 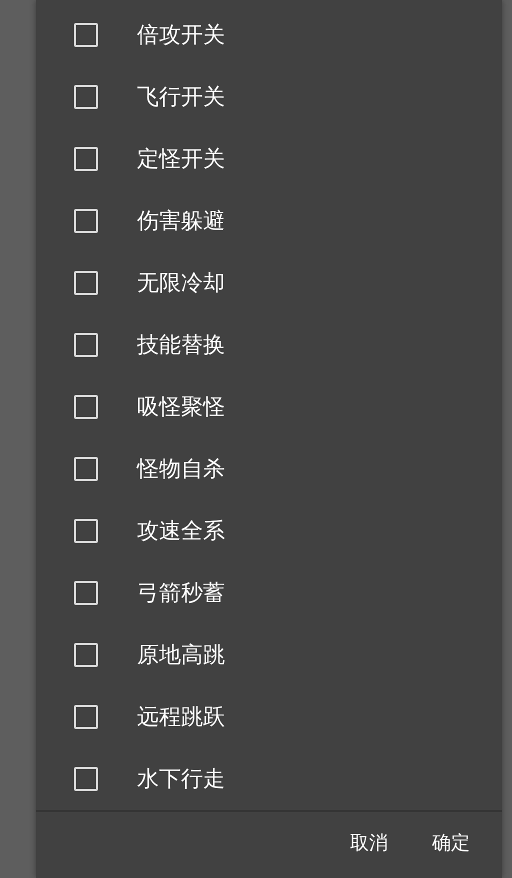 I want to click on option-label: 技能替换, so click(x=181, y=345).